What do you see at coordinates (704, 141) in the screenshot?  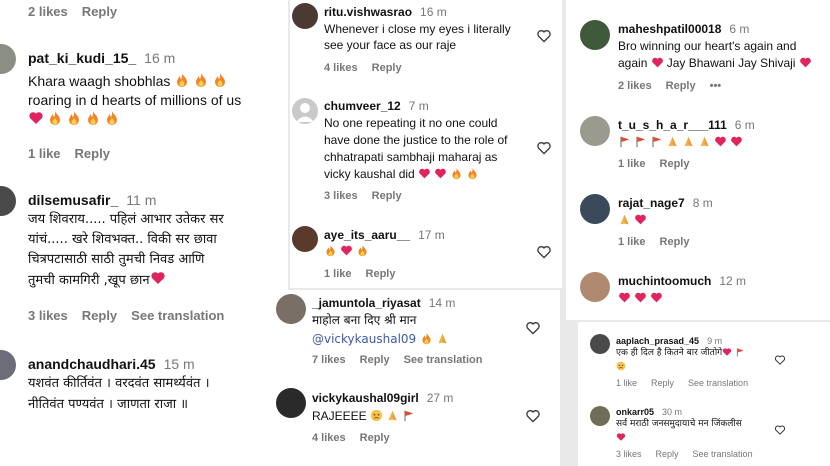 I see `folded-hands-icon` at bounding box center [704, 141].